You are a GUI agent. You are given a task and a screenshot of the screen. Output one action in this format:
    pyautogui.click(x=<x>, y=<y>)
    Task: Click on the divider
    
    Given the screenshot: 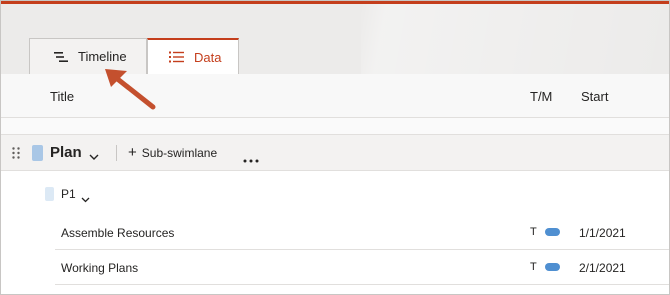 What is the action you would take?
    pyautogui.click(x=116, y=153)
    